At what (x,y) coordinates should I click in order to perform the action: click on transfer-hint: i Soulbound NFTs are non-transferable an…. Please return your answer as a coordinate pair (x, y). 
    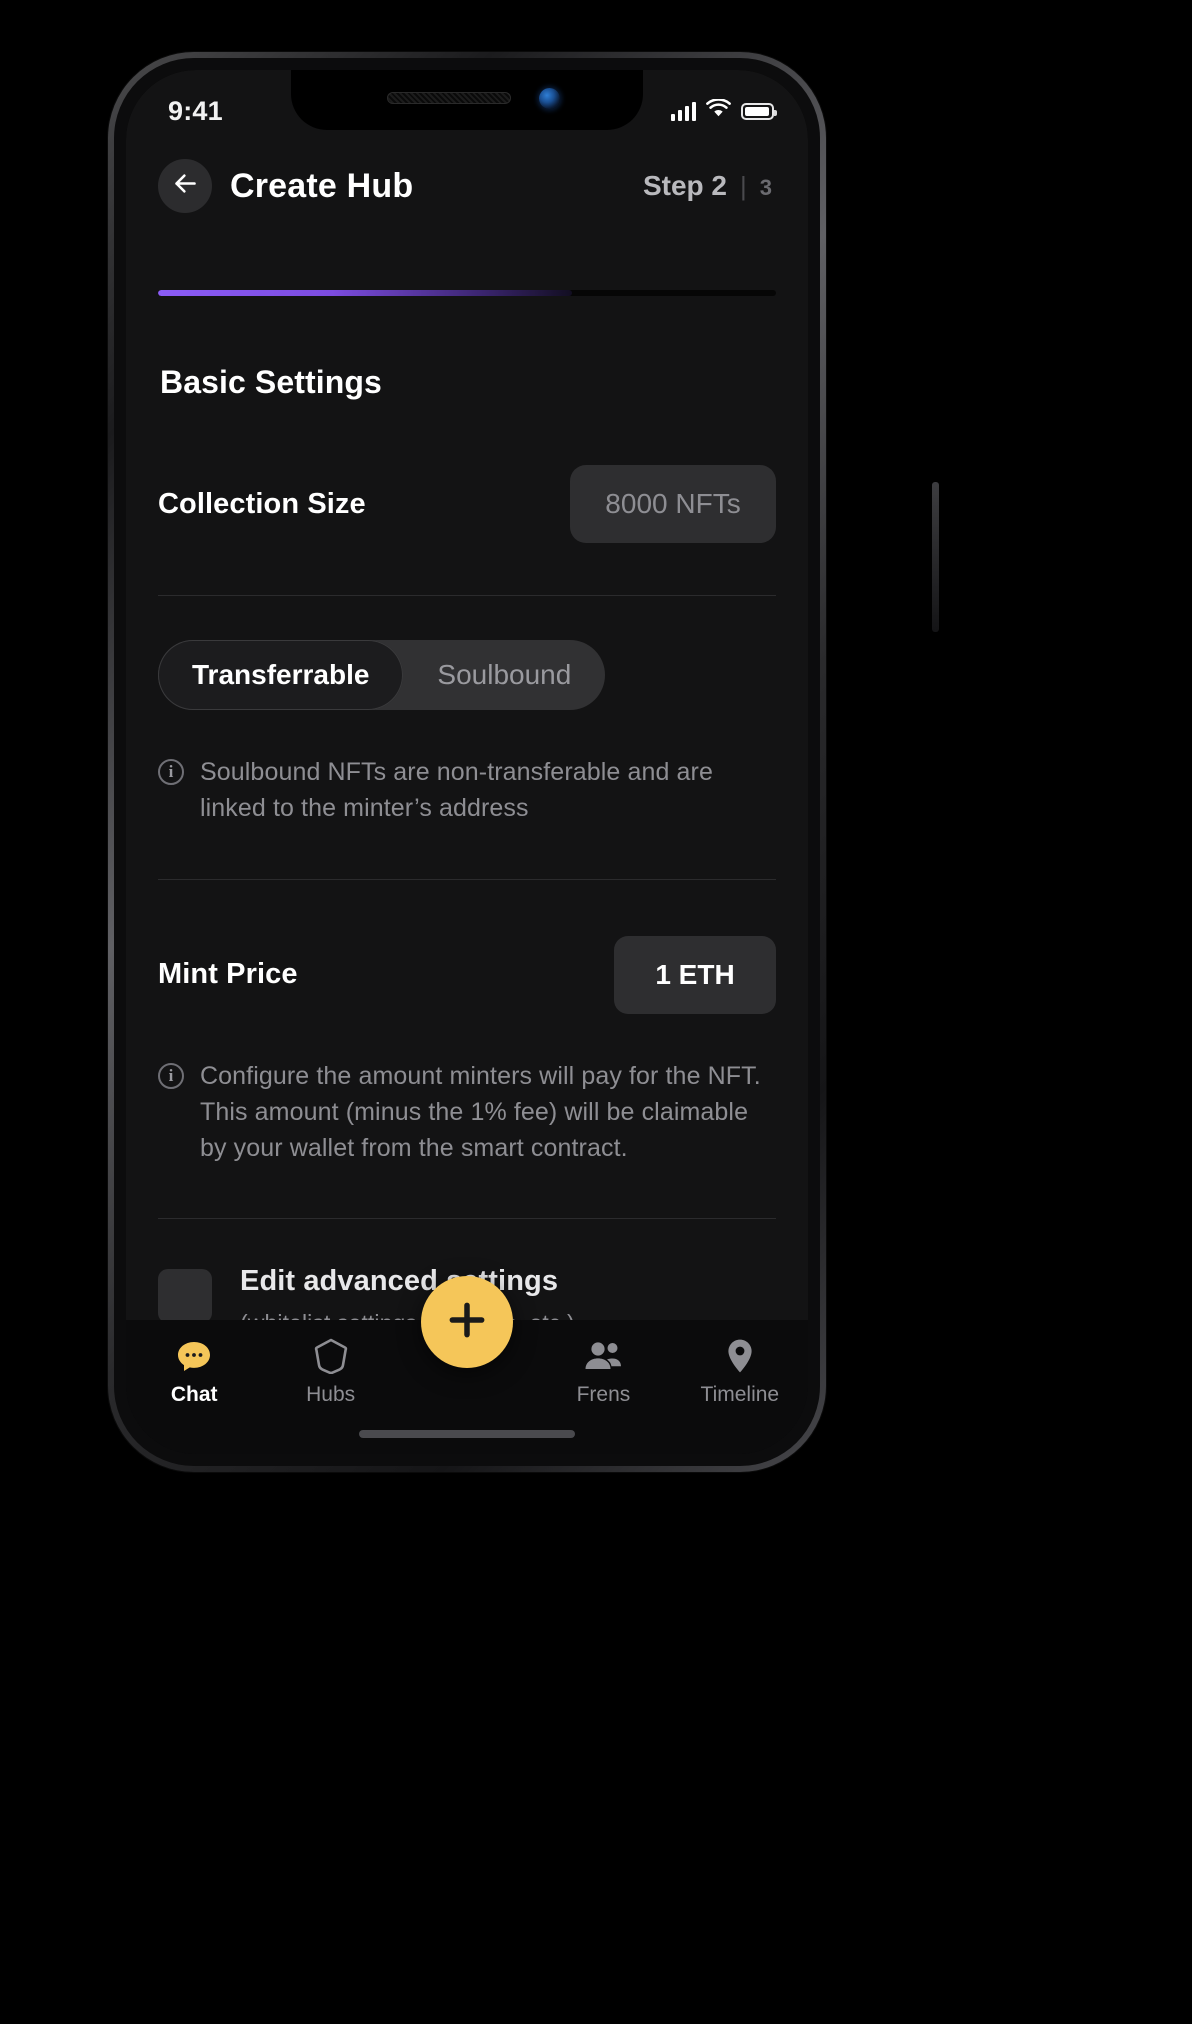
    Looking at the image, I should click on (467, 790).